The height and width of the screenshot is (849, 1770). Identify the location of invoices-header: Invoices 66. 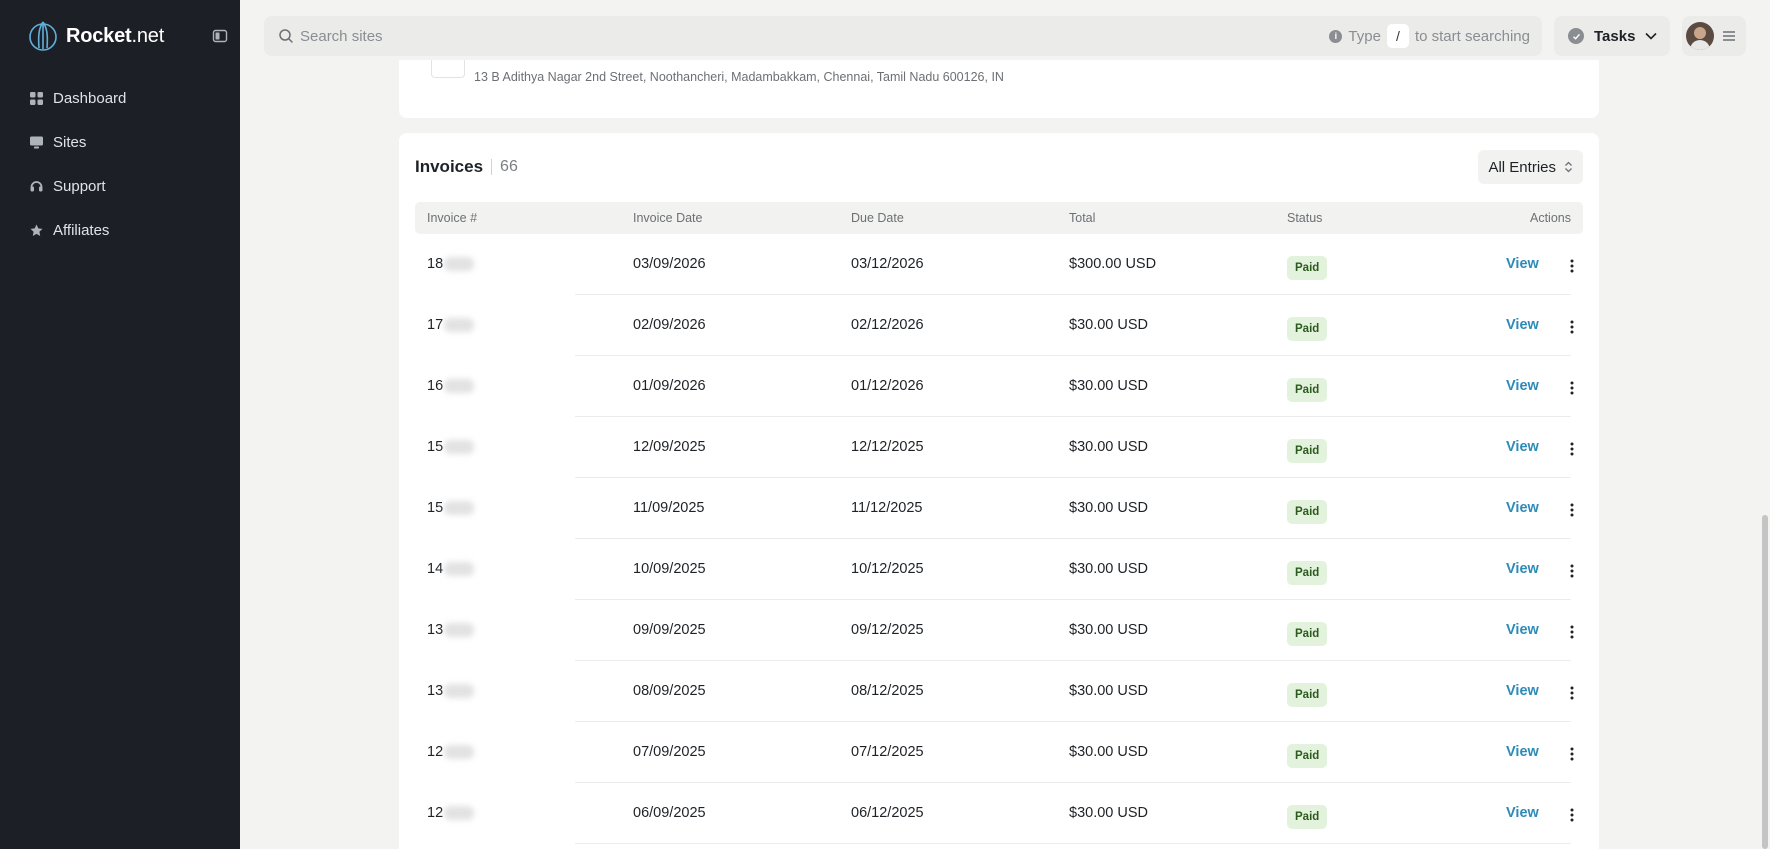
(466, 167).